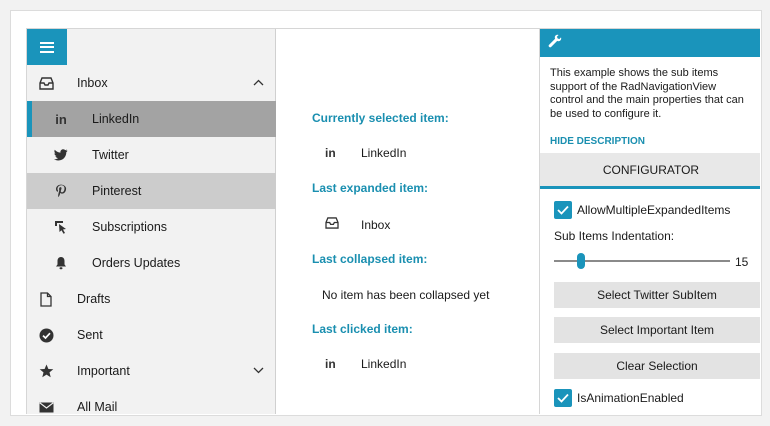  Describe the element at coordinates (94, 299) in the screenshot. I see `nav-item-label: Drafts` at that location.